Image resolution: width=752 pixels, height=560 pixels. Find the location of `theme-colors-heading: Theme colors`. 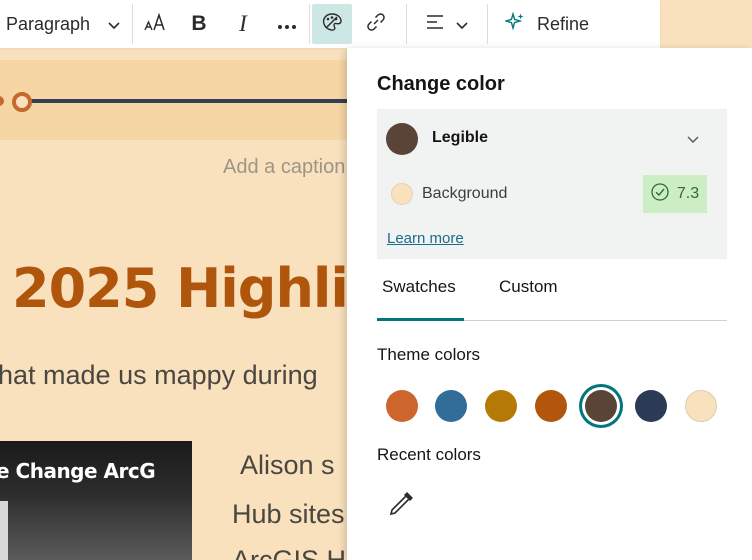

theme-colors-heading: Theme colors is located at coordinates (428, 354).